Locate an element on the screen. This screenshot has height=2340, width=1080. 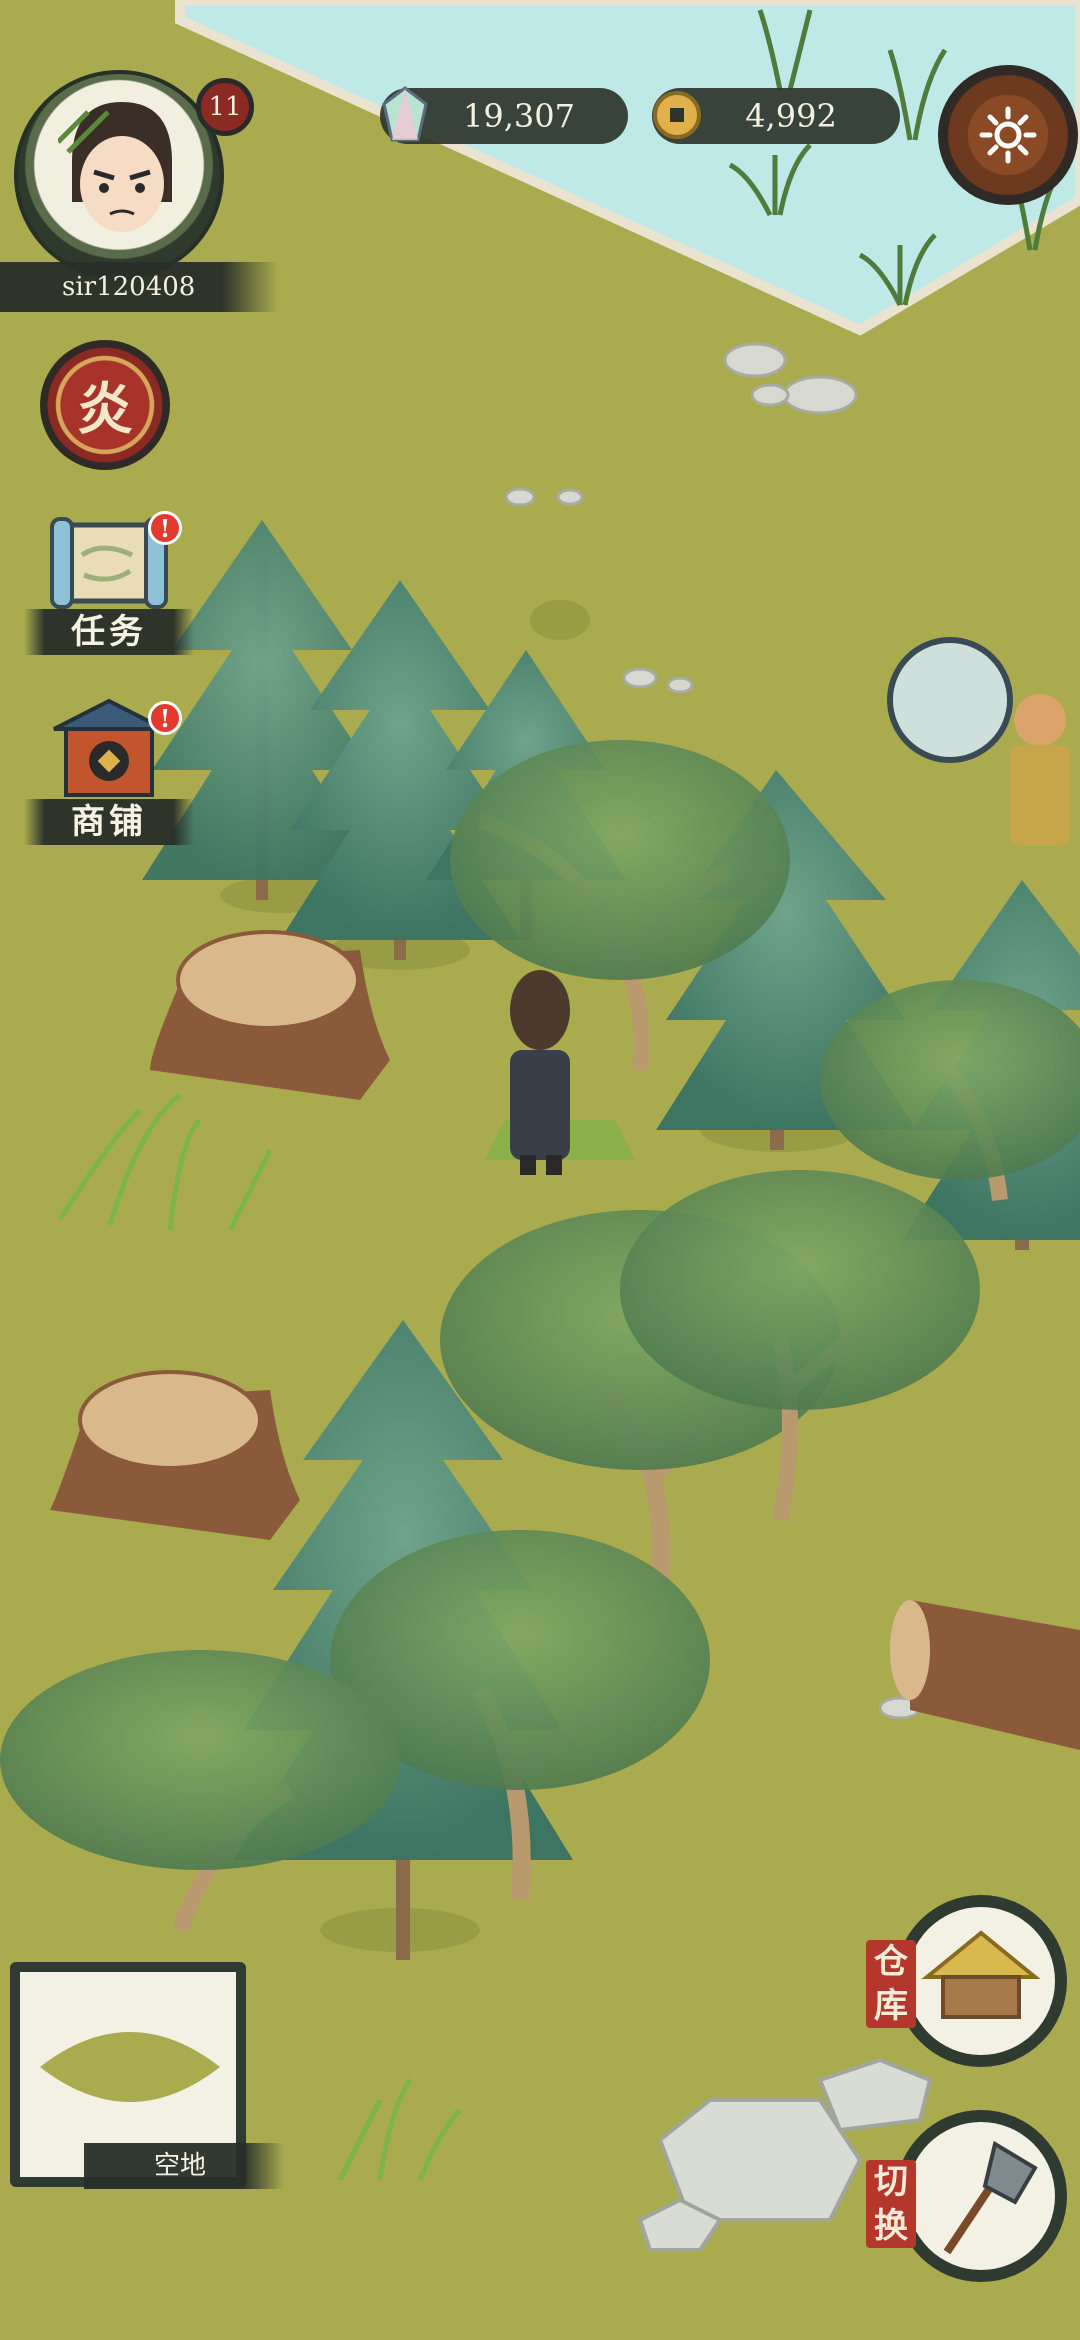
settings-button is located at coordinates (1008, 135).